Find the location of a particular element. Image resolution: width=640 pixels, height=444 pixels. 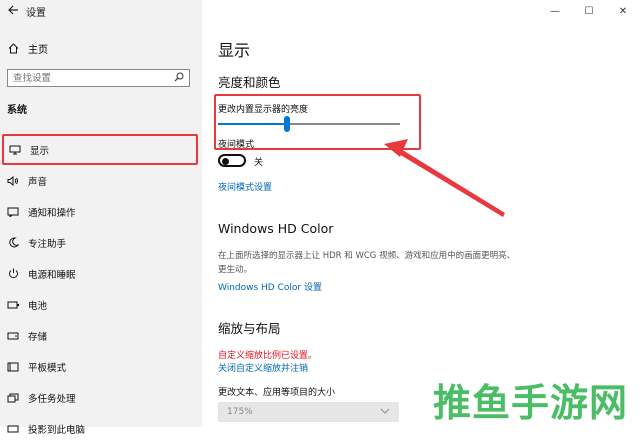

minimize-button: — is located at coordinates (555, 11).